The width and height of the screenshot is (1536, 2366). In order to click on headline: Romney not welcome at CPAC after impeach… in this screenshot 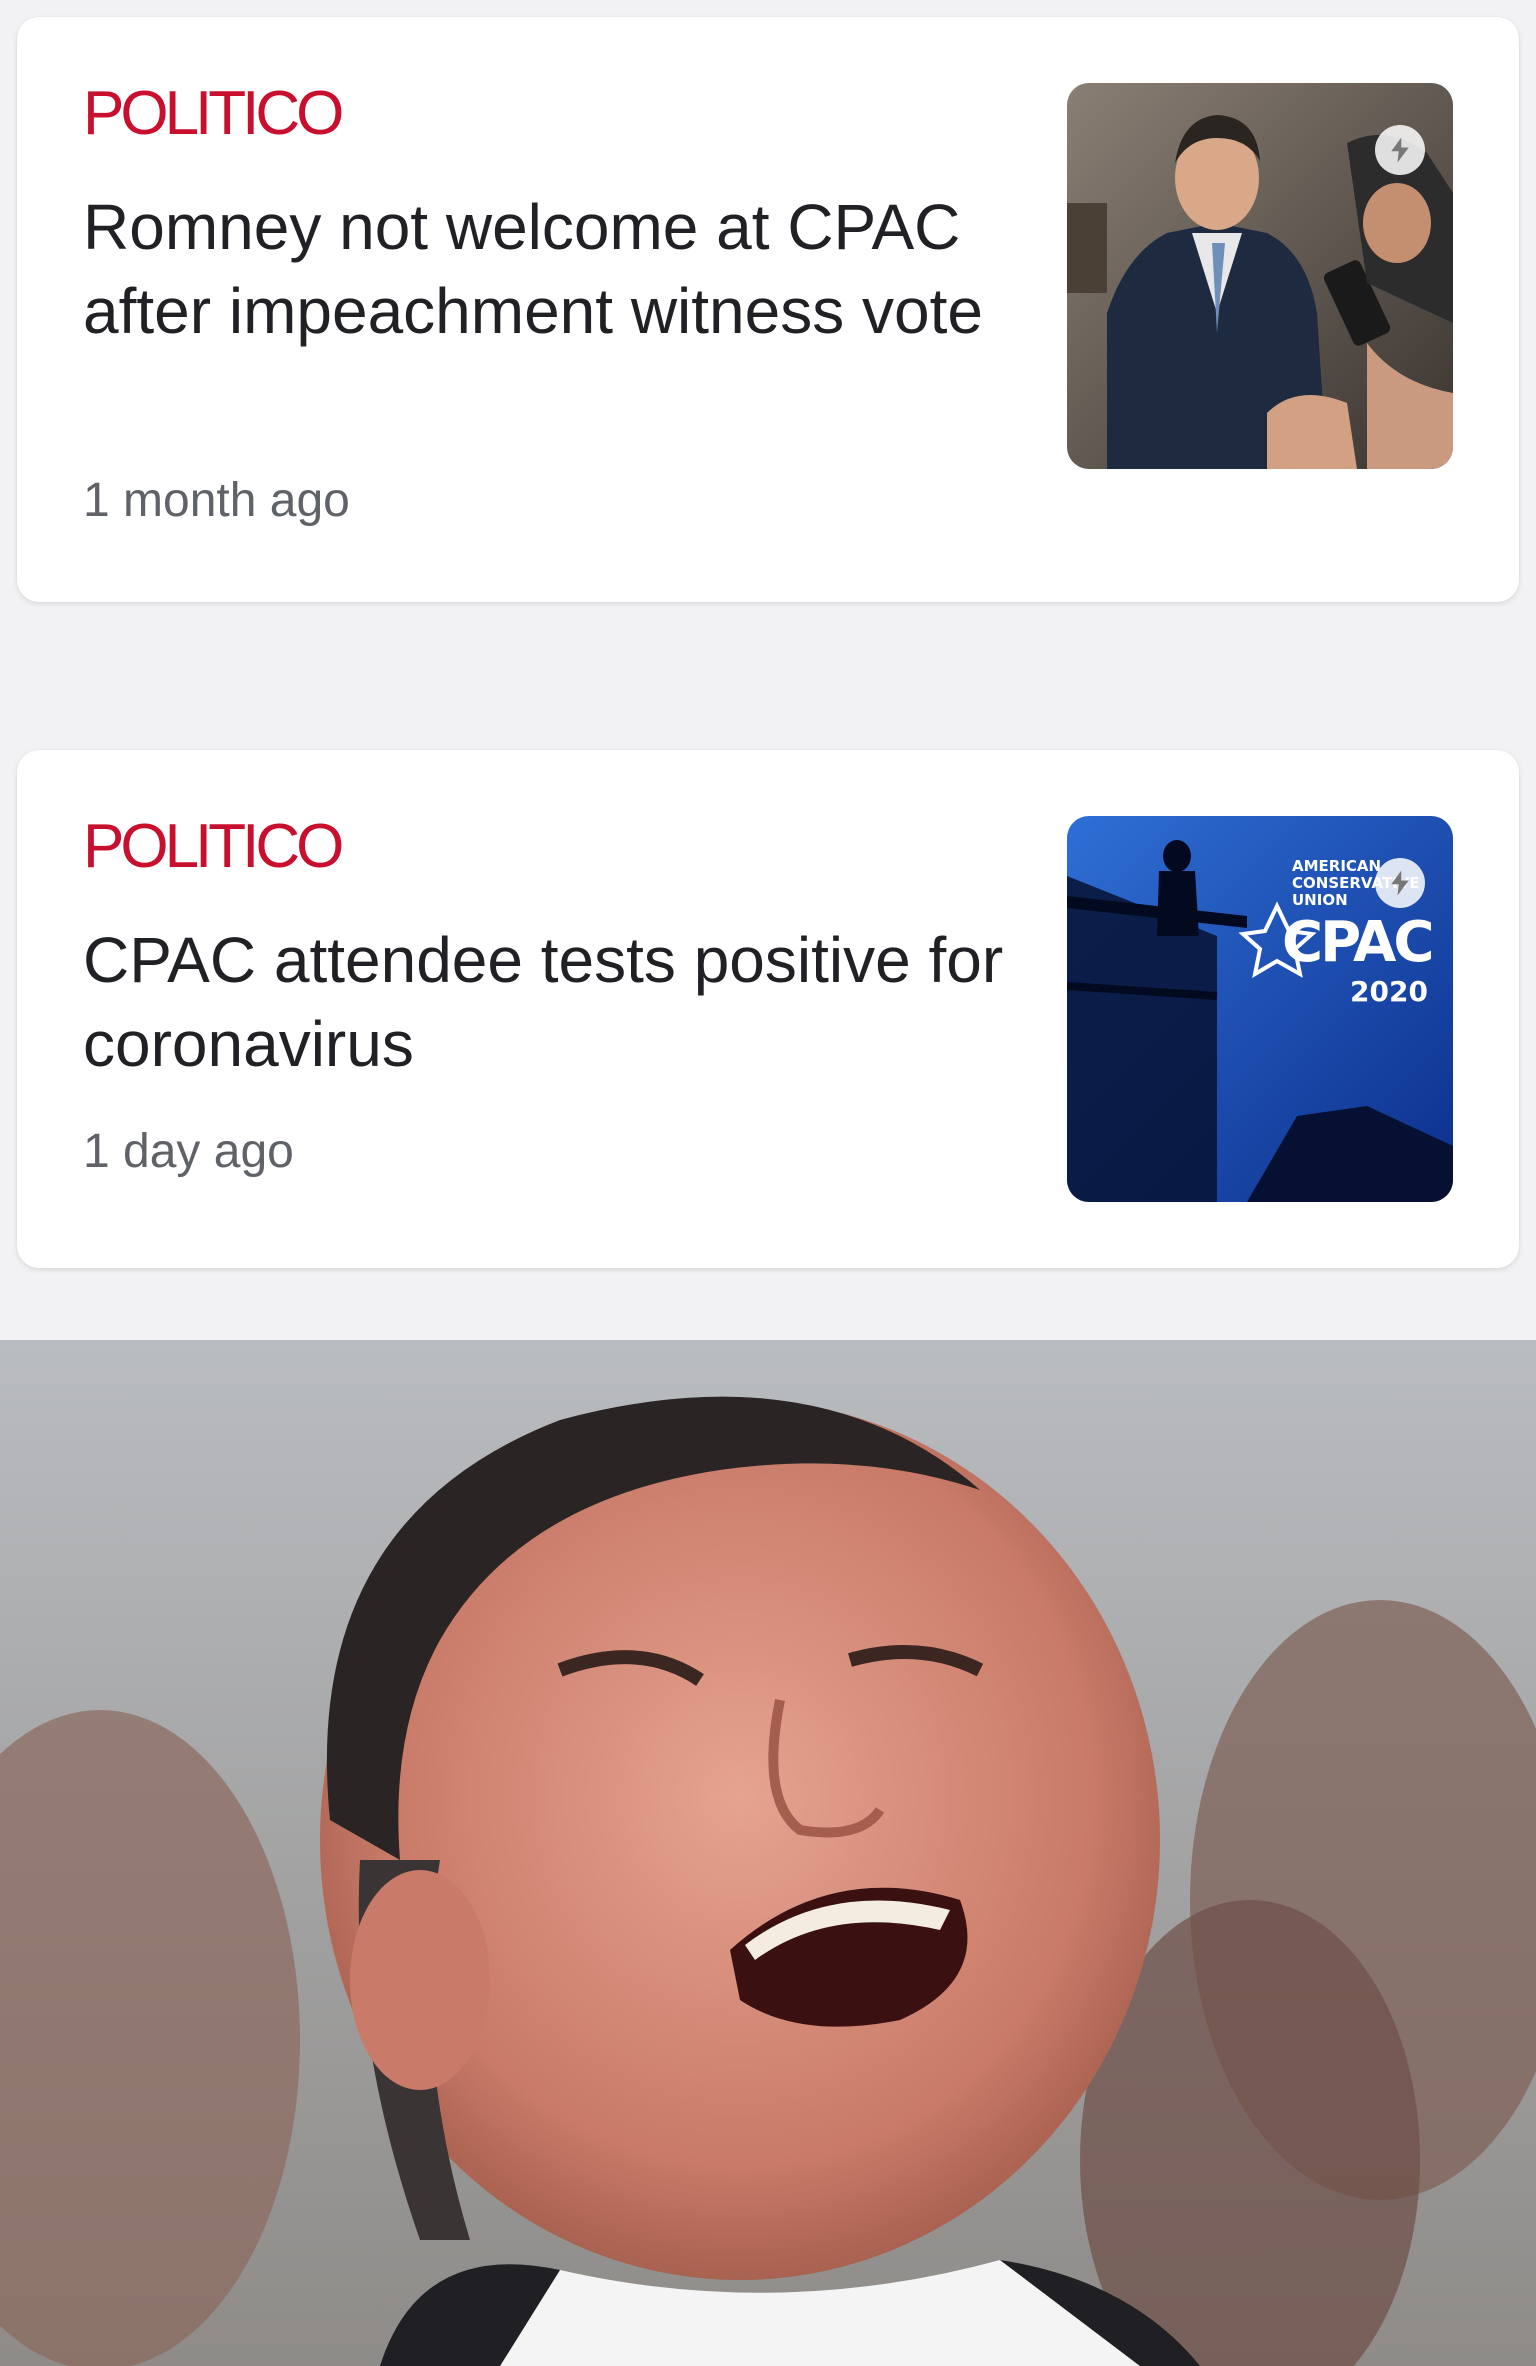, I will do `click(553, 269)`.